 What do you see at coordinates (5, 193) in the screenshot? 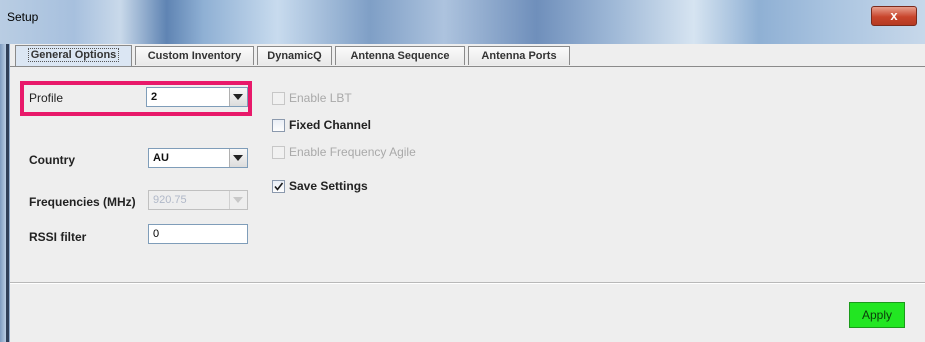
I see `window-left-frame` at bounding box center [5, 193].